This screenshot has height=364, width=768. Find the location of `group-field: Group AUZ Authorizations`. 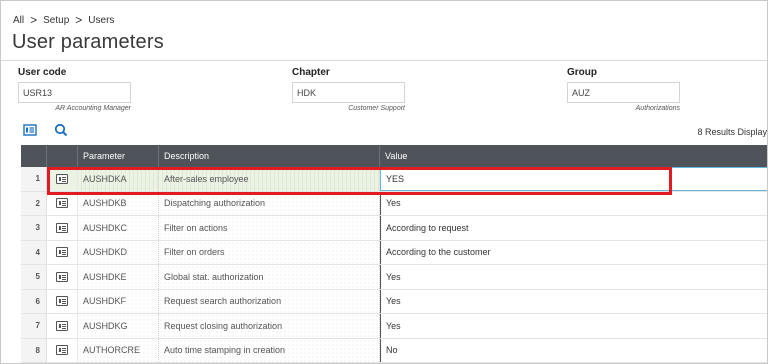

group-field: Group AUZ Authorizations is located at coordinates (623, 89).